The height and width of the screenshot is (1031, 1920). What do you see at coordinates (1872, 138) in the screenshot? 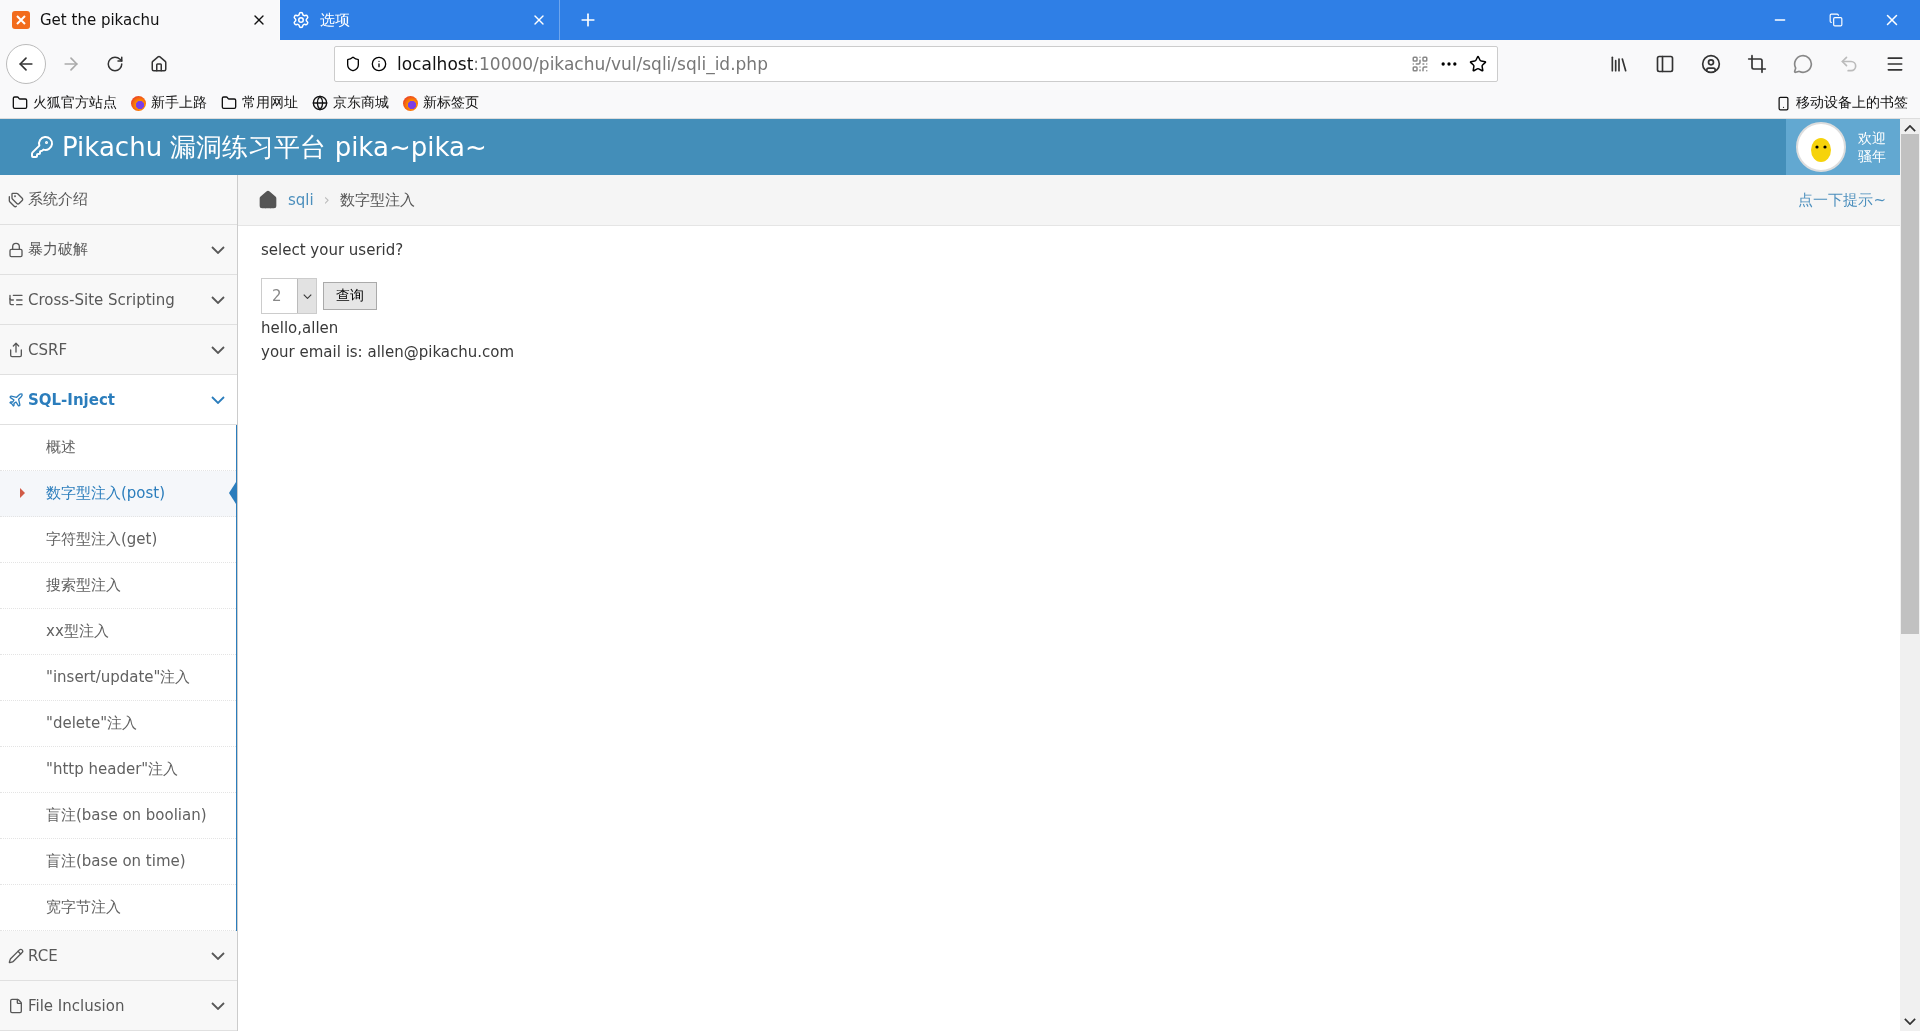
I see `welcome-text: 欢迎` at bounding box center [1872, 138].